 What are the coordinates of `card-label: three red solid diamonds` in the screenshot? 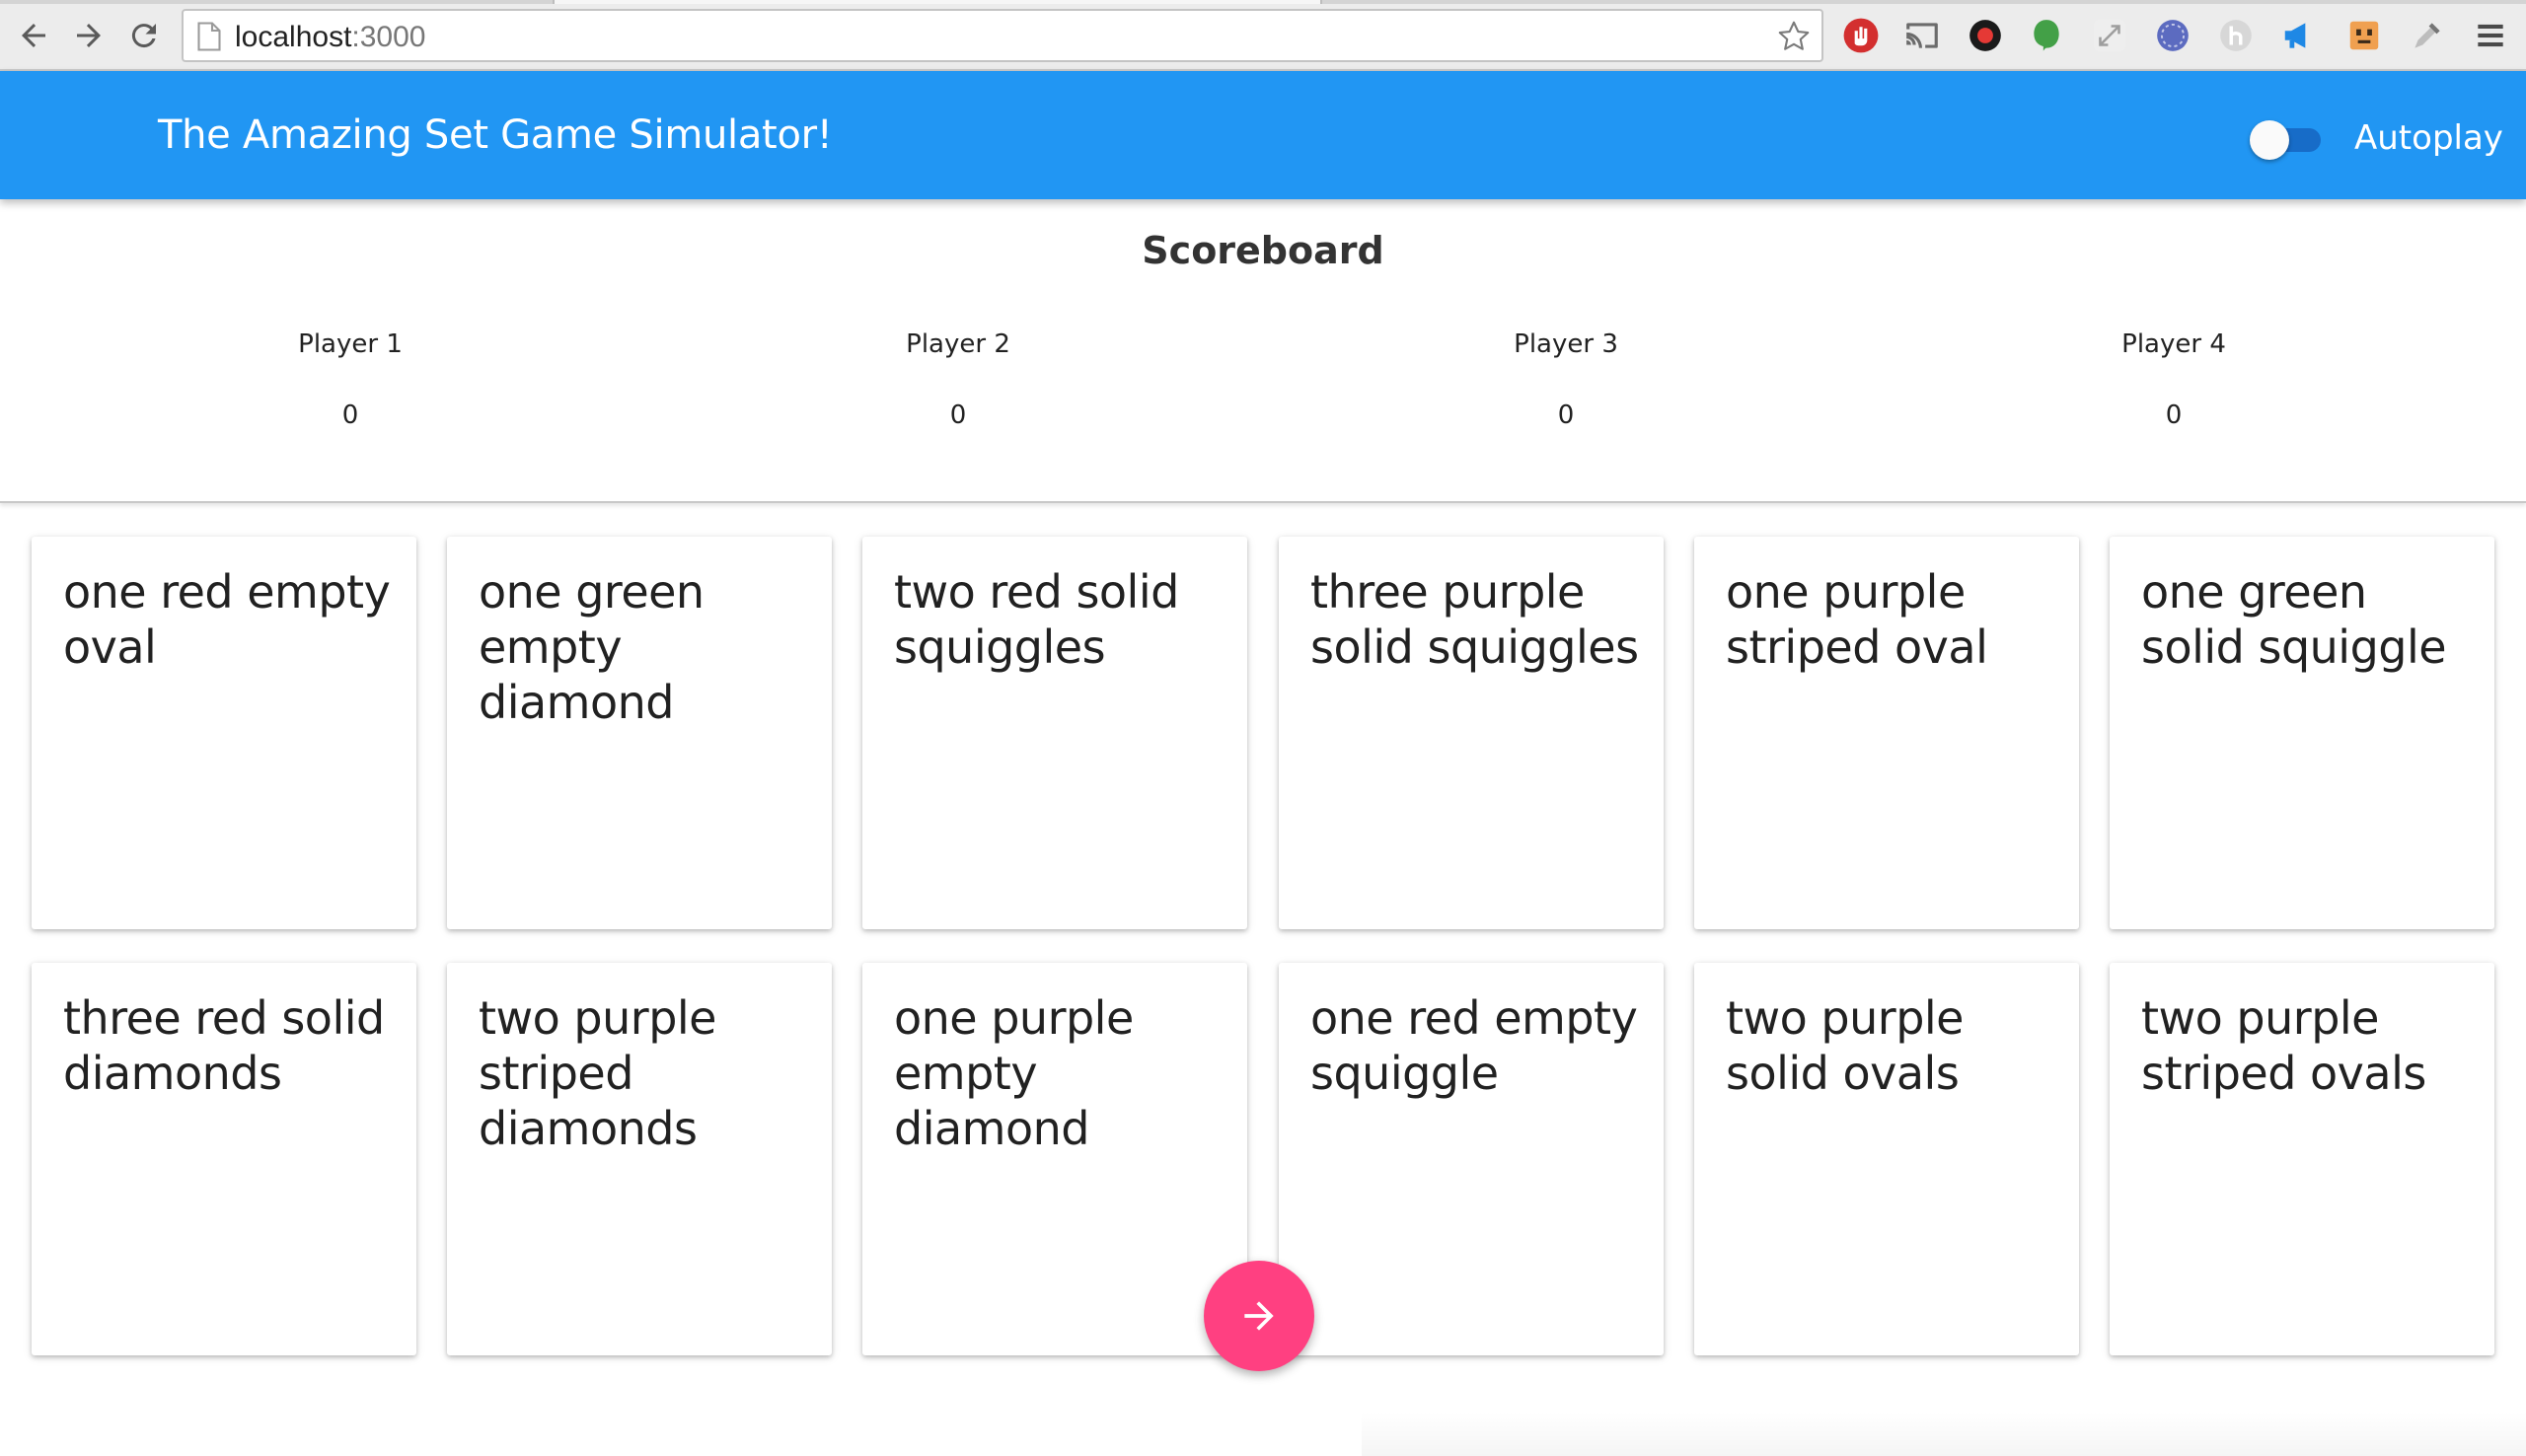 It's located at (224, 1045).